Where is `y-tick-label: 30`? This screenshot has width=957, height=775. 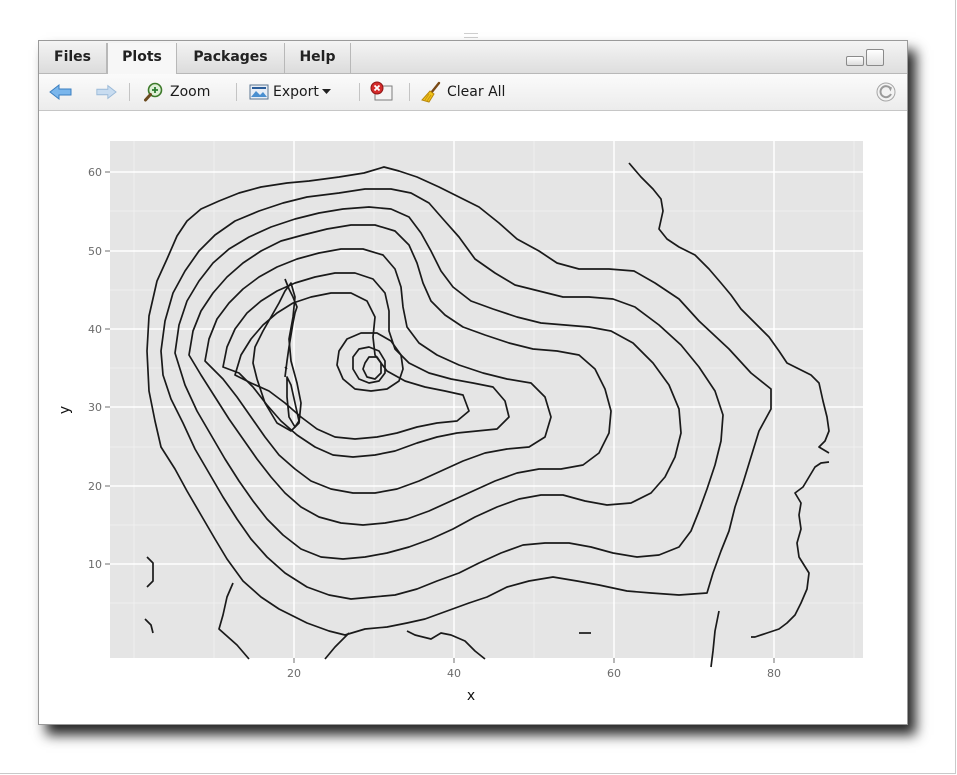
y-tick-label: 30 is located at coordinates (95, 407).